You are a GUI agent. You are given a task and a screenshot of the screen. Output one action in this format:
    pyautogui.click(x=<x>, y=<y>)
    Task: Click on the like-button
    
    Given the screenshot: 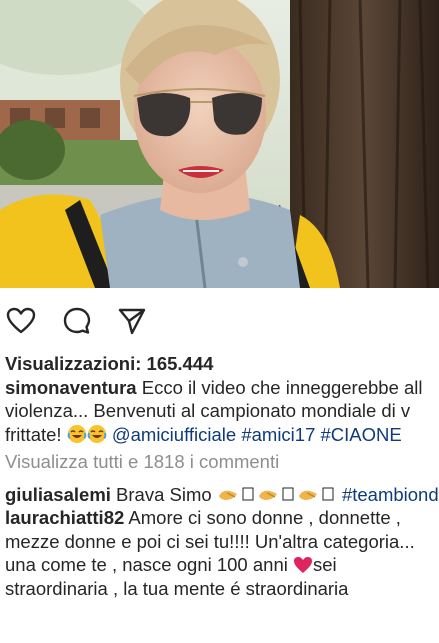 What is the action you would take?
    pyautogui.click(x=21, y=321)
    